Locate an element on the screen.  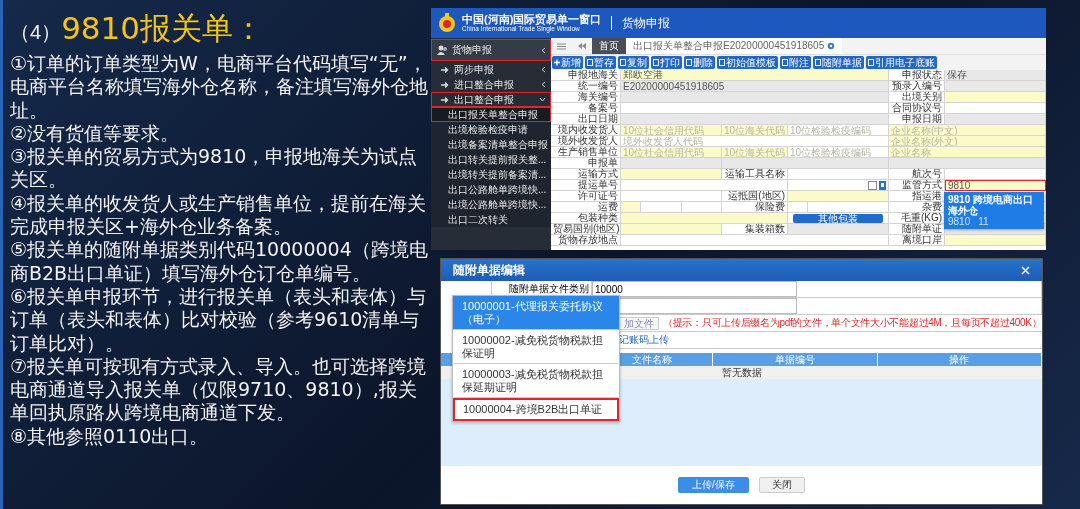
upload-hint: （提示：只可上传后缀名为pdf的文件，单个文件大小不能超过4M，且每页不超过400K） is located at coordinates (852, 323).